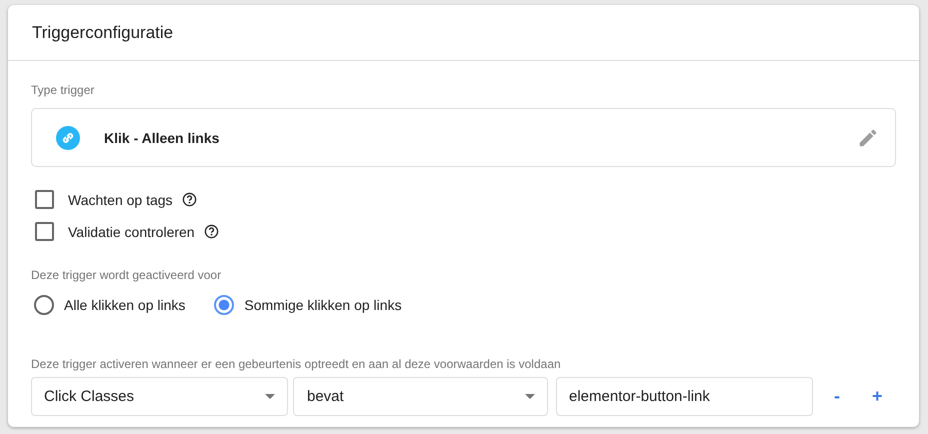 The image size is (928, 434). What do you see at coordinates (323, 305) in the screenshot?
I see `radio-label: Sommige klikken op links` at bounding box center [323, 305].